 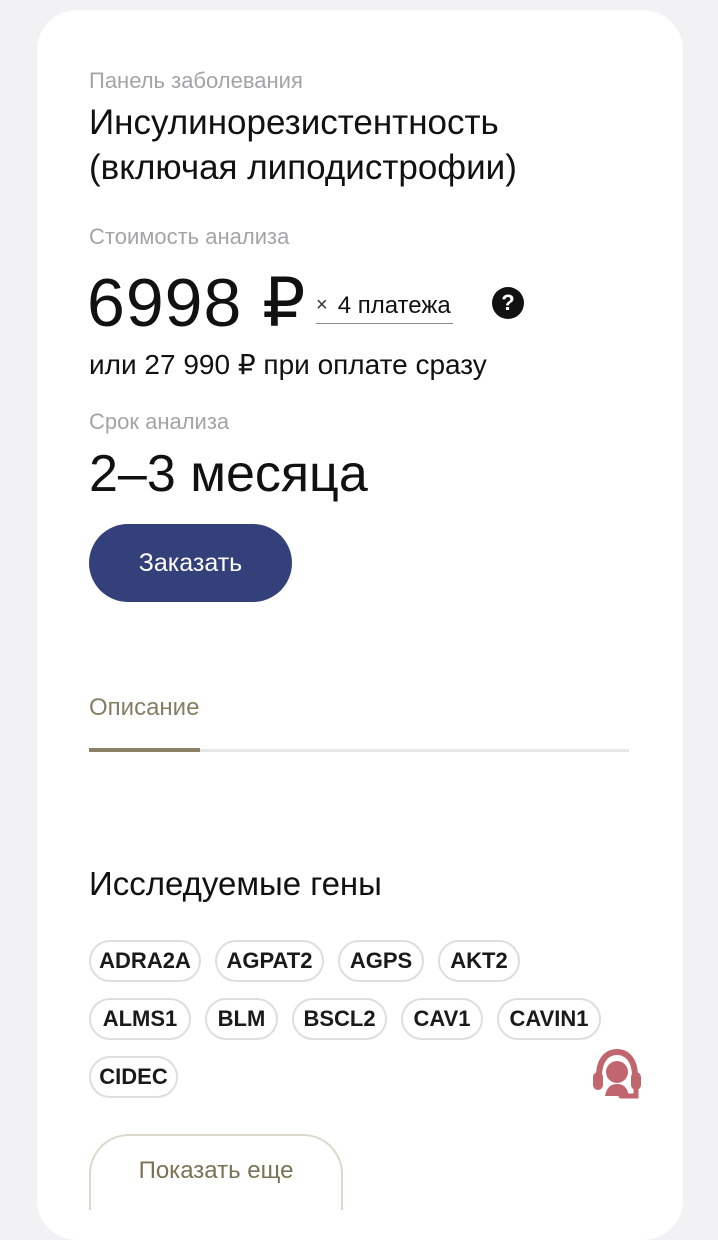 I want to click on order-button: Заказать, so click(x=190, y=563).